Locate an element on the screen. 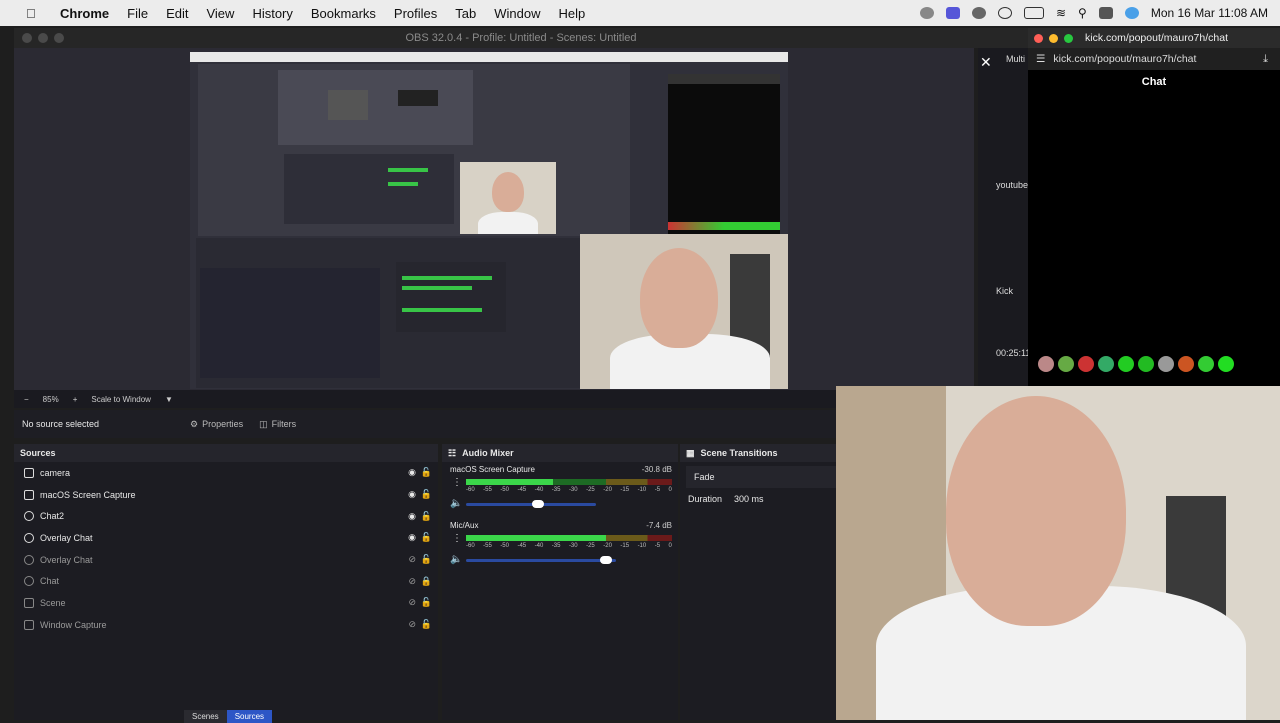 The width and height of the screenshot is (1280, 723). control-center-icon is located at coordinates (1105, 13).